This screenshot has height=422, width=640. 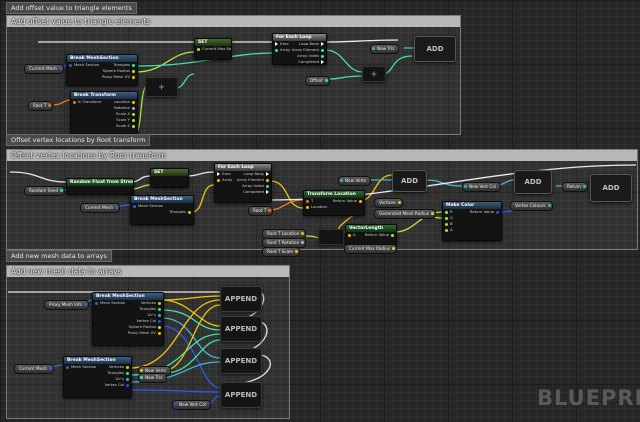 I want to click on break-mesh-section-node: Break MeshSection Mesh Section Triangles, so click(x=162, y=210).